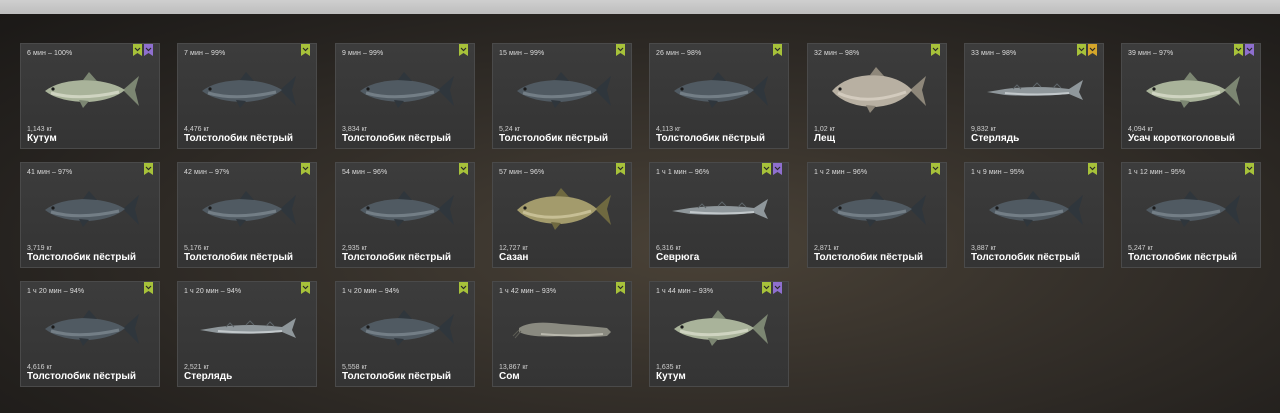  What do you see at coordinates (355, 367) in the screenshot?
I see `fish-weight: 5,558 кг` at bounding box center [355, 367].